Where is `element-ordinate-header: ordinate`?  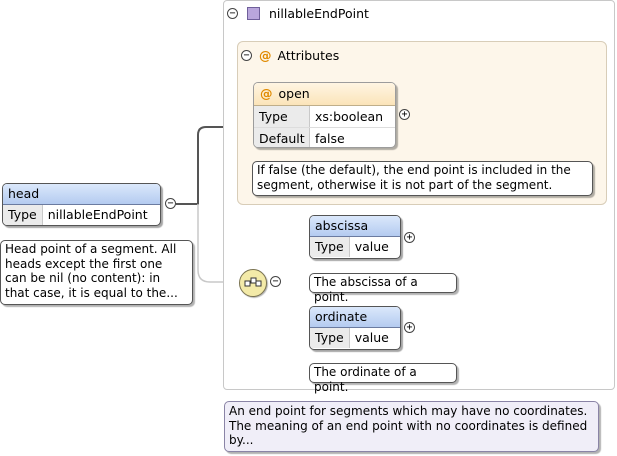
element-ordinate-header: ordinate is located at coordinates (355, 317).